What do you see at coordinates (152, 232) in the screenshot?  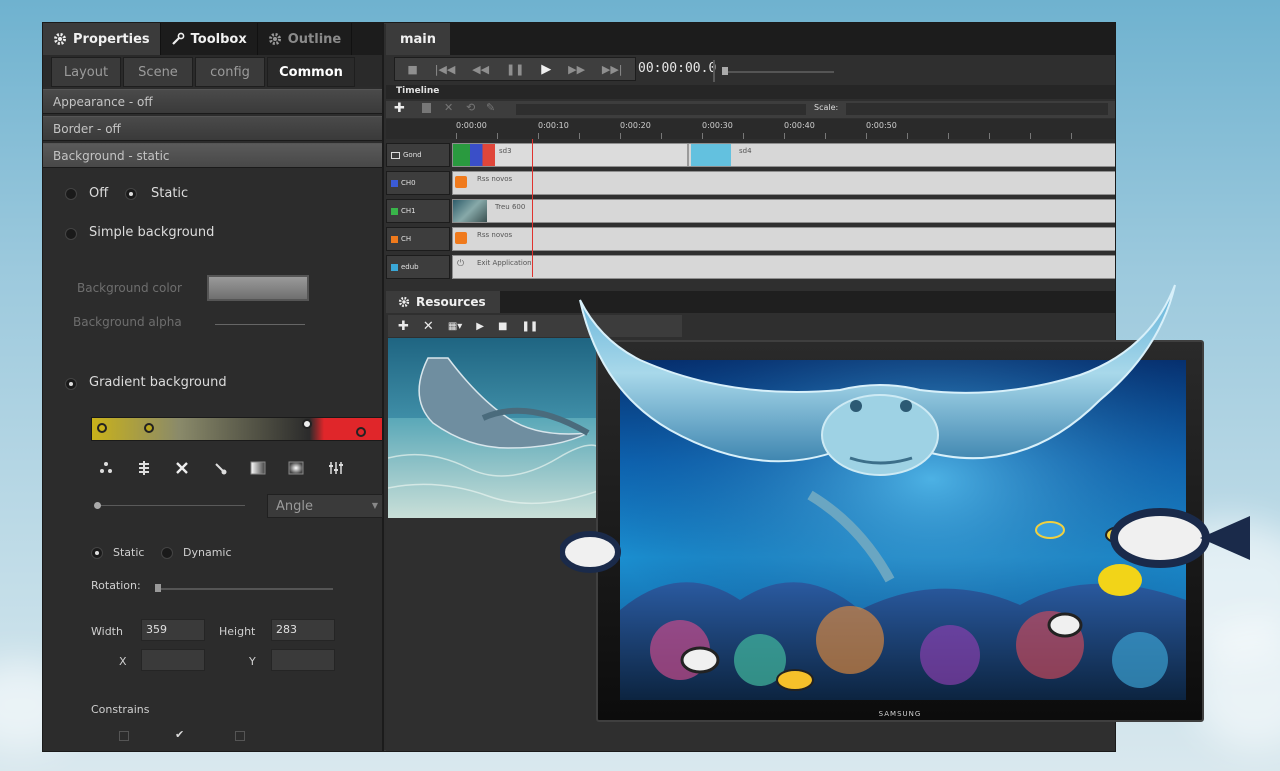 I see `simple-background-label: Simple background` at bounding box center [152, 232].